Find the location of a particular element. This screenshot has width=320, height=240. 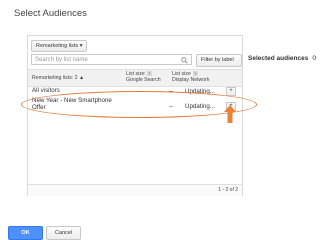

filter-by-label-text: Filter by label is located at coordinates (217, 60).